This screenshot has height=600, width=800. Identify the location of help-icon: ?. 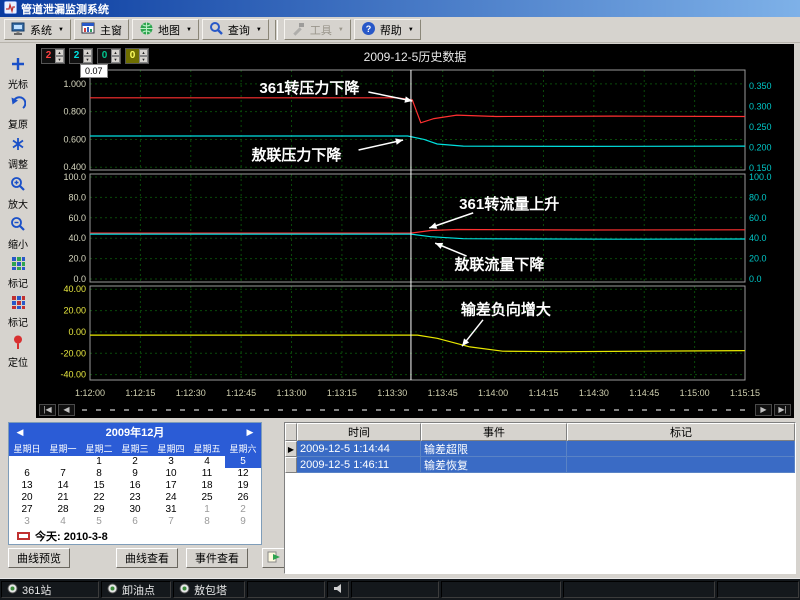
(368, 30).